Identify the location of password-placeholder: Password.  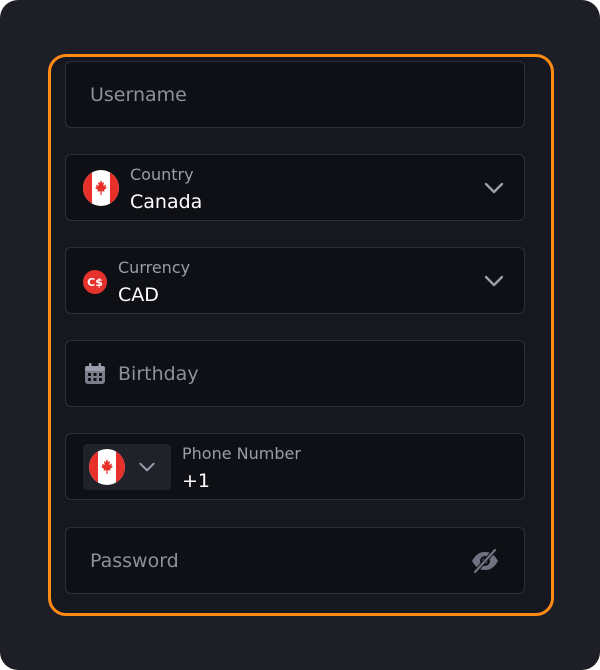
(134, 560).